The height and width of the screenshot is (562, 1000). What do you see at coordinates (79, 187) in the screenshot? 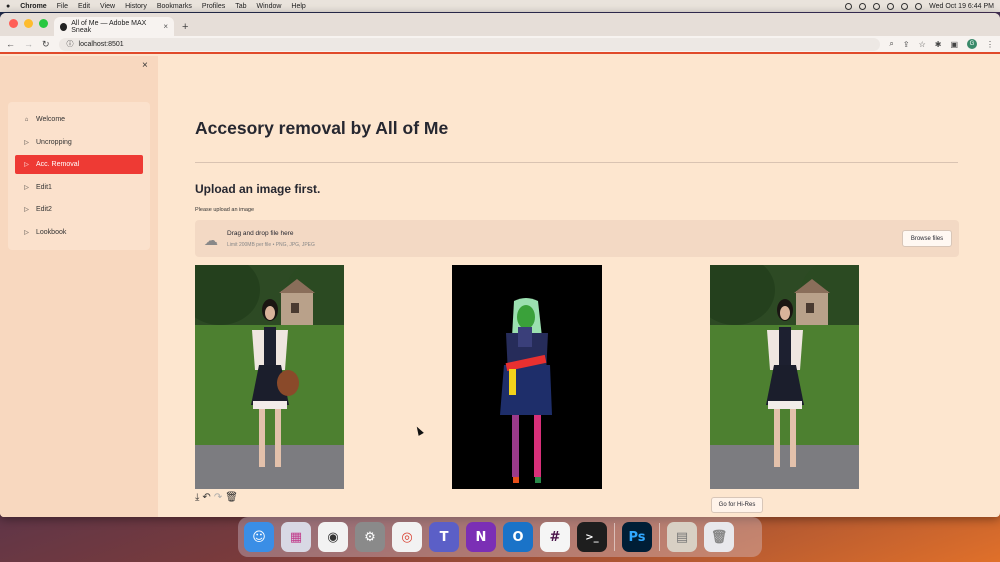
I see `sidebar-item-edit1: ▷ Edit1` at bounding box center [79, 187].